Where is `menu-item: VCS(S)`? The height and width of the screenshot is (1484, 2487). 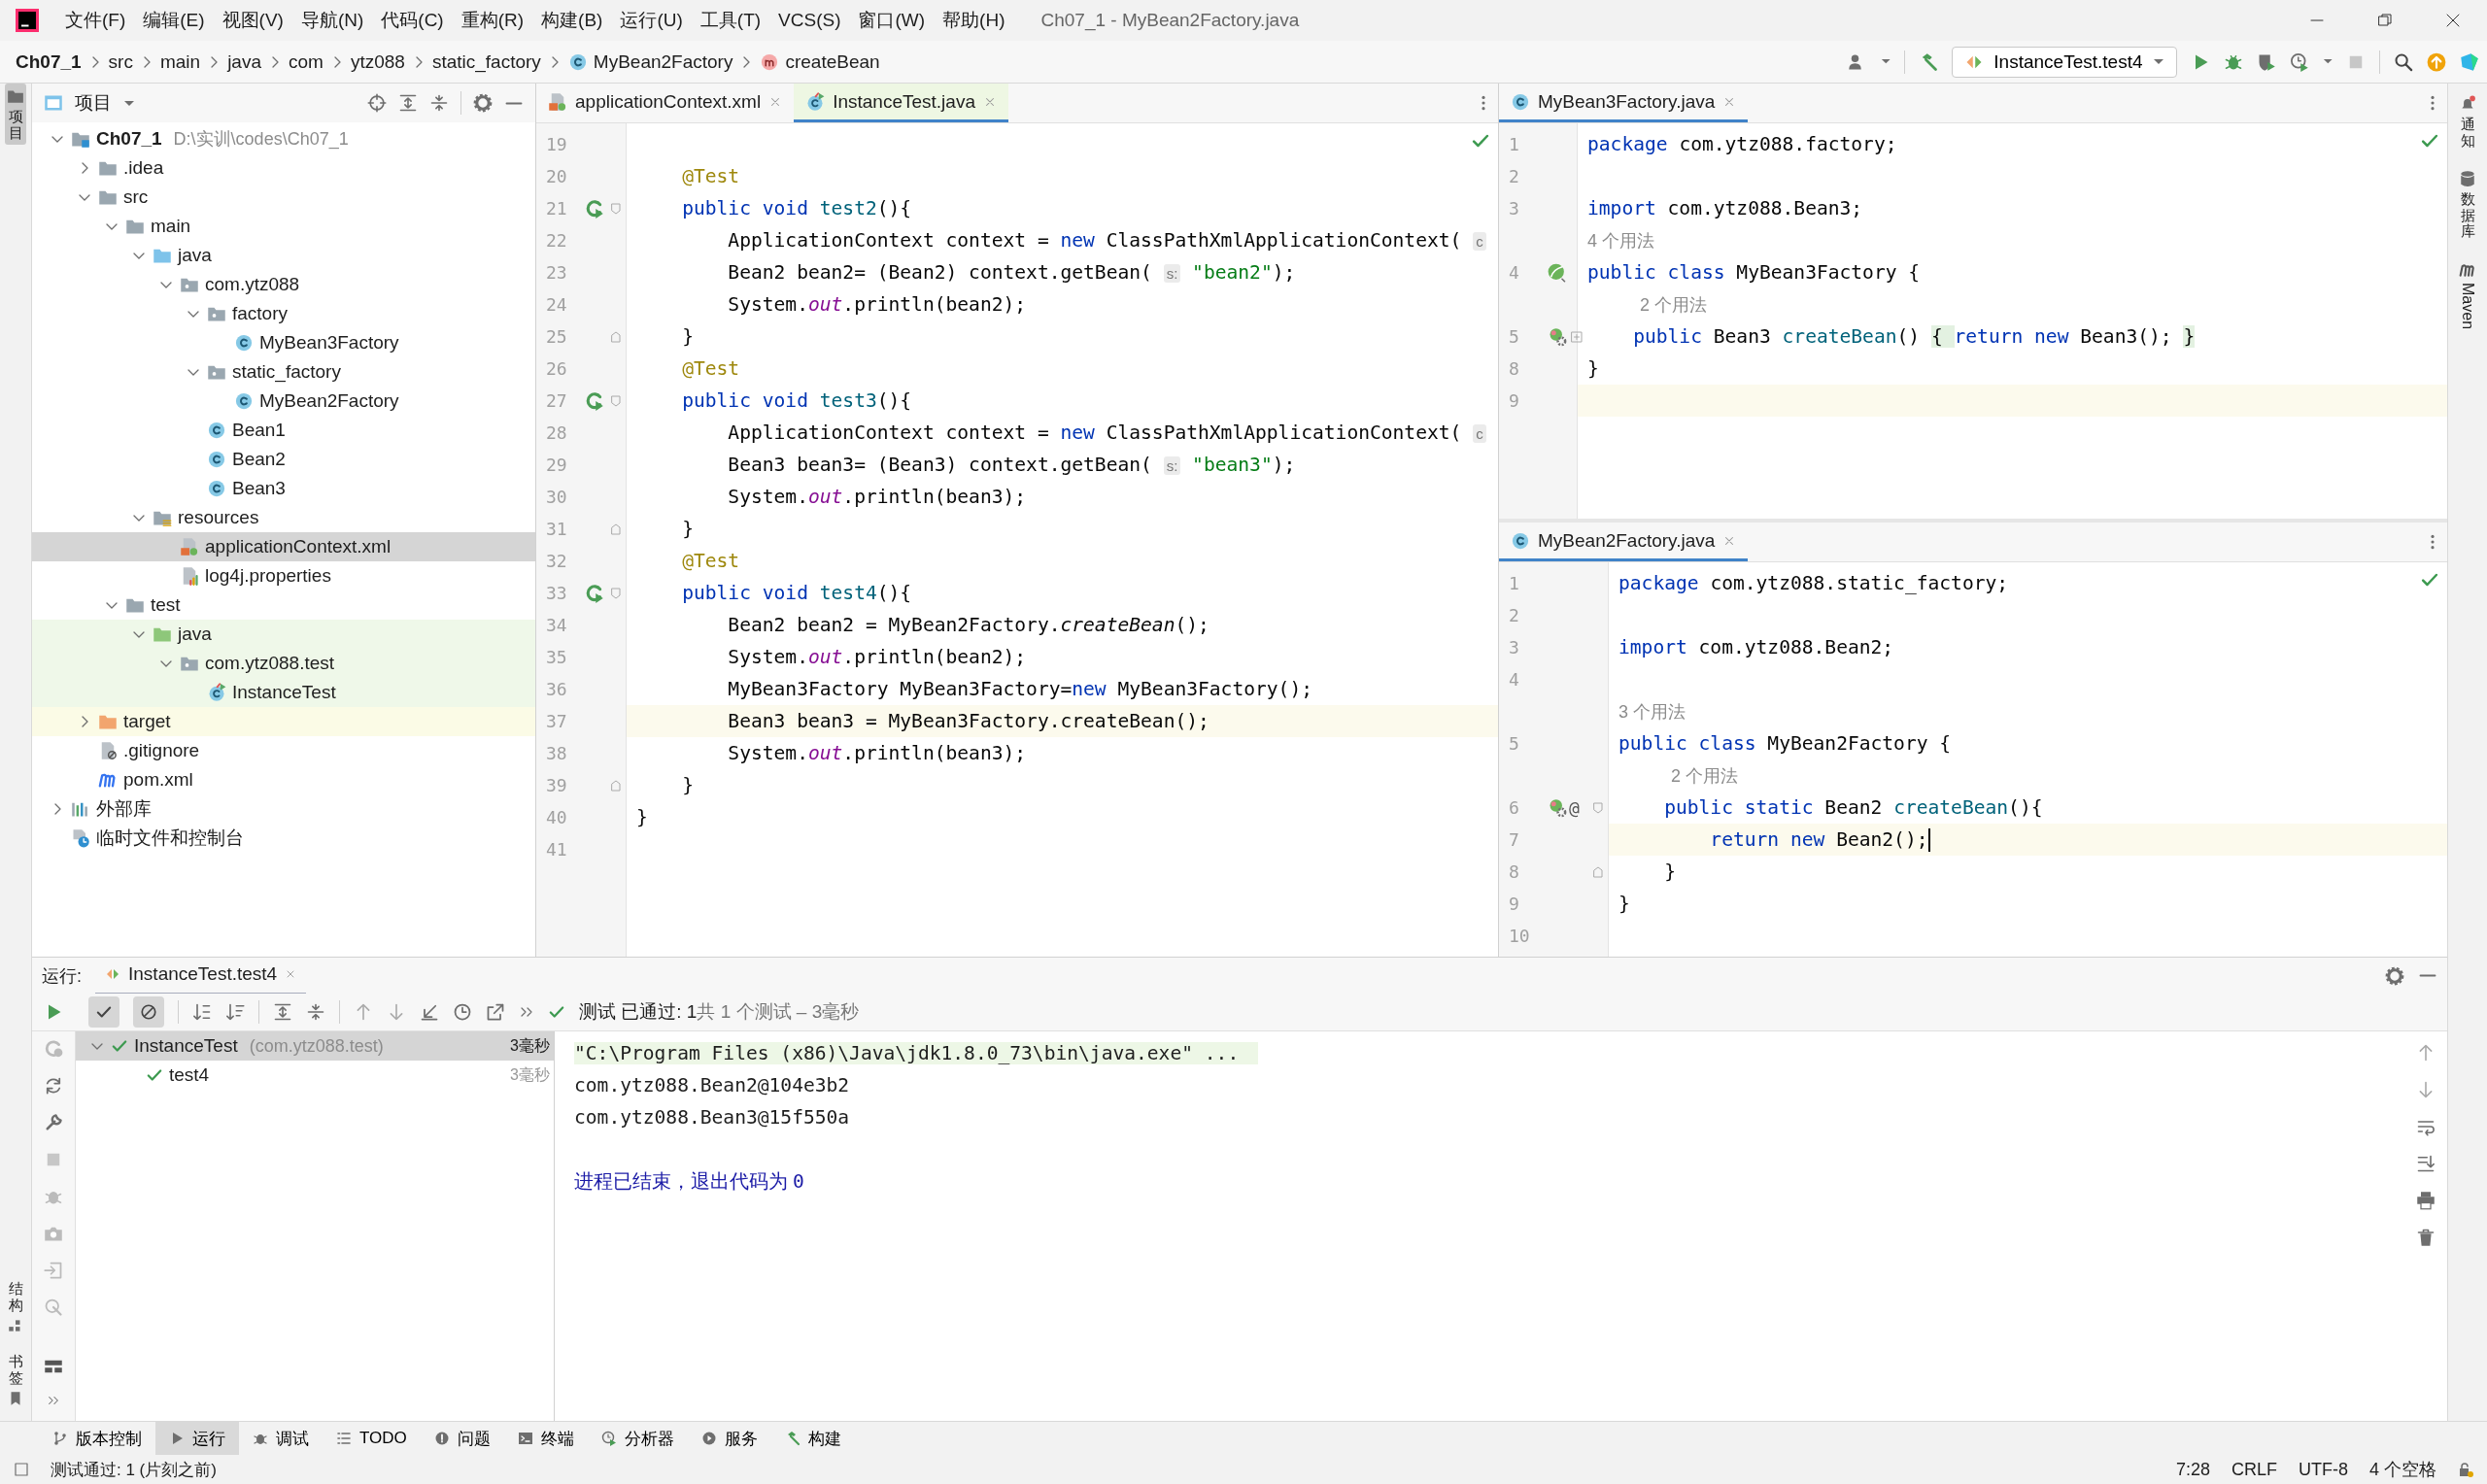 menu-item: VCS(S) is located at coordinates (809, 20).